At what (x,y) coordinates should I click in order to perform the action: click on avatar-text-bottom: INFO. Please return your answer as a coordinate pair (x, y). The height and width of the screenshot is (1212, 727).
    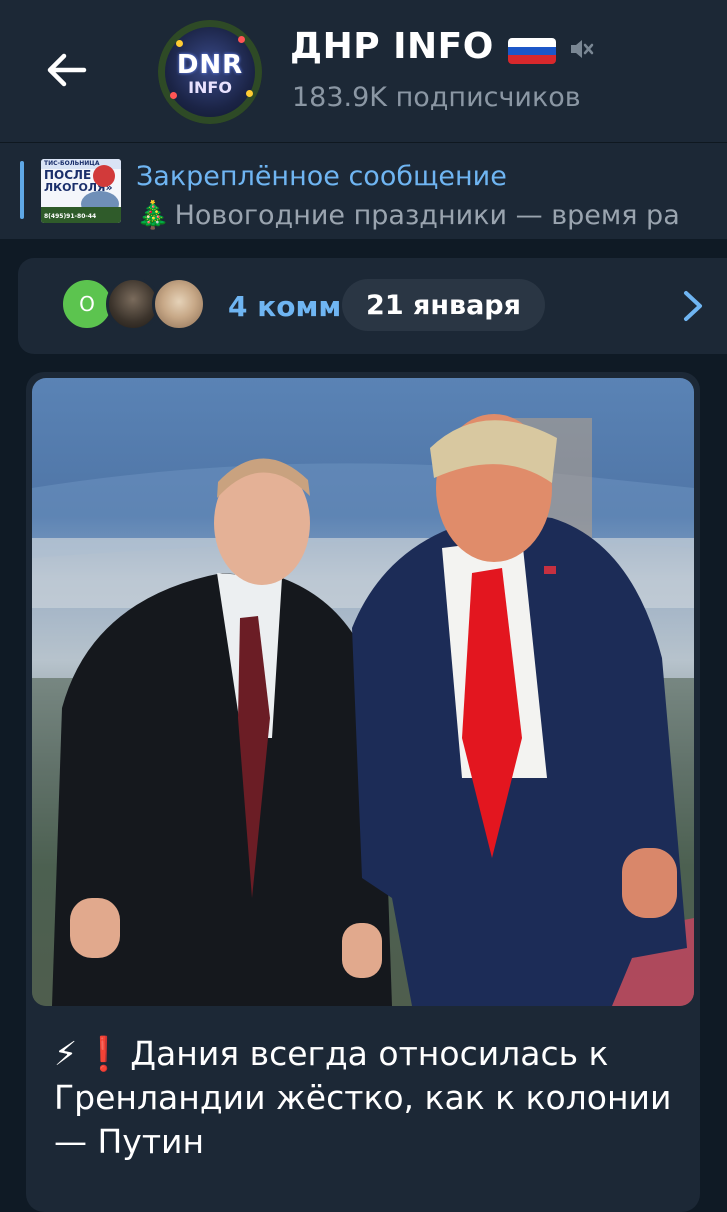
    Looking at the image, I should click on (210, 87).